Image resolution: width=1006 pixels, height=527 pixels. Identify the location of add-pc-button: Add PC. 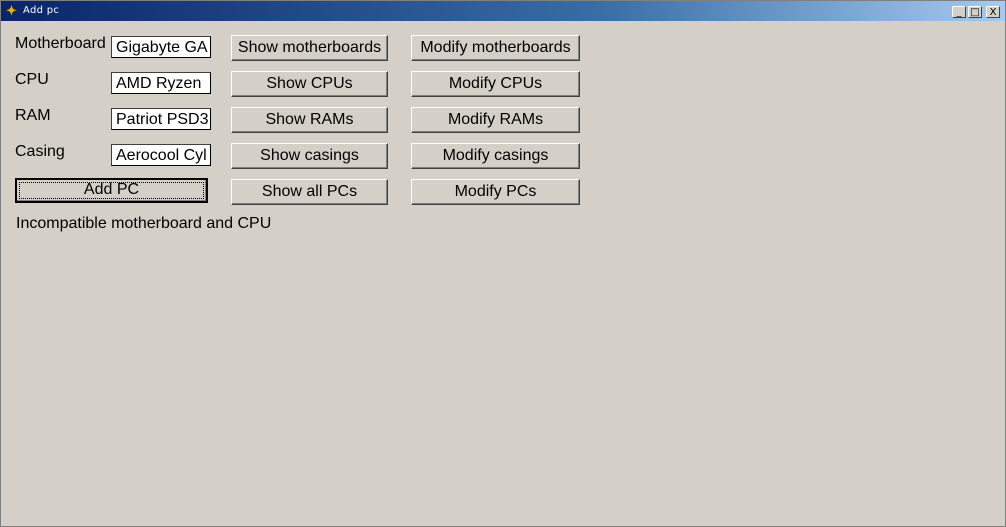
(111, 190).